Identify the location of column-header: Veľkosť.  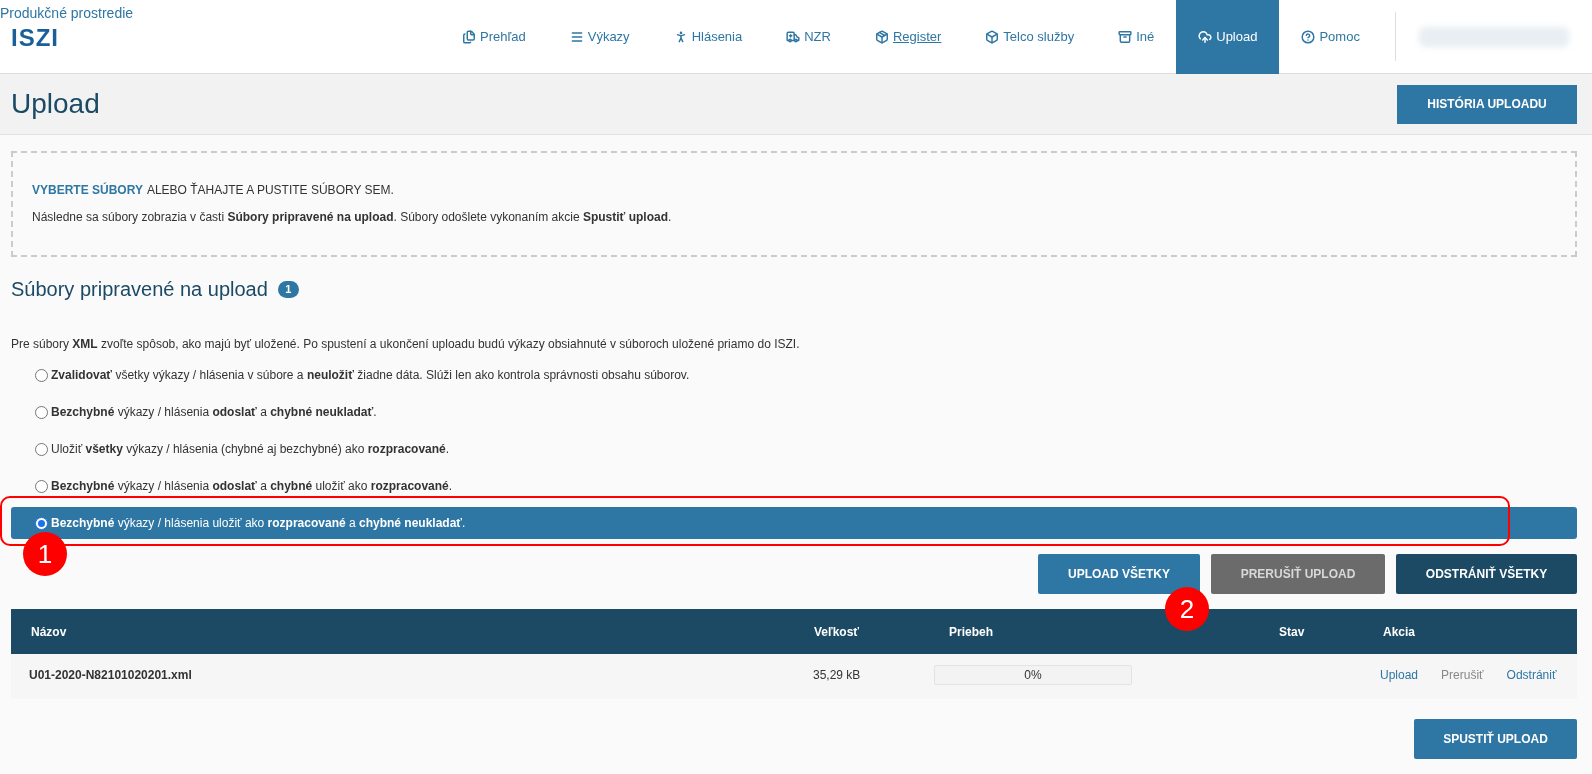
(837, 631).